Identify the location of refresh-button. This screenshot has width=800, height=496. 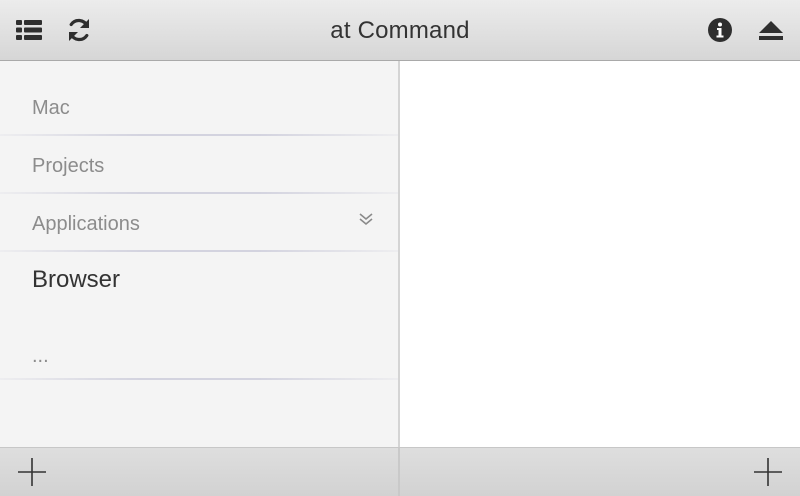
(79, 30).